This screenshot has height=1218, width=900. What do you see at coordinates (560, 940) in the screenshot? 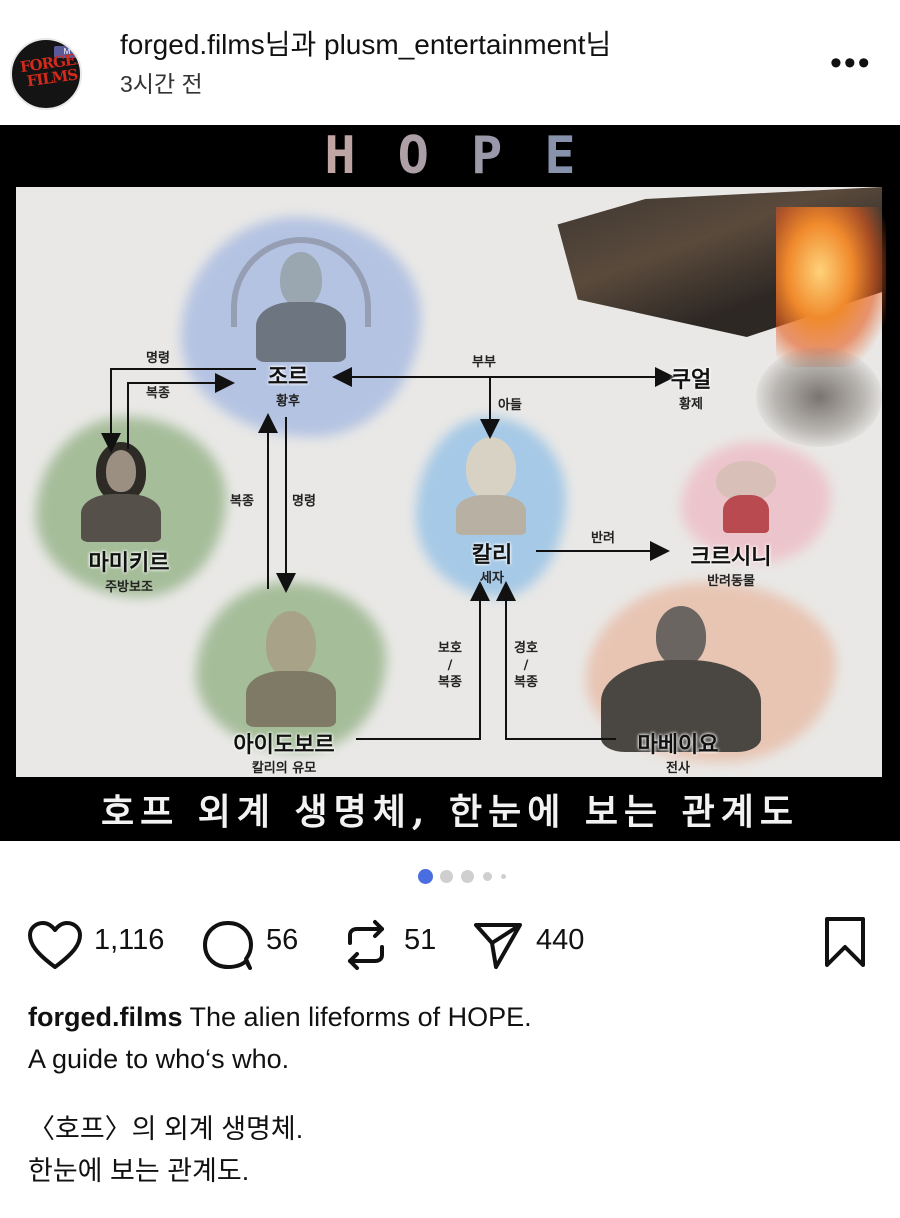
I see `share-count: 440` at bounding box center [560, 940].